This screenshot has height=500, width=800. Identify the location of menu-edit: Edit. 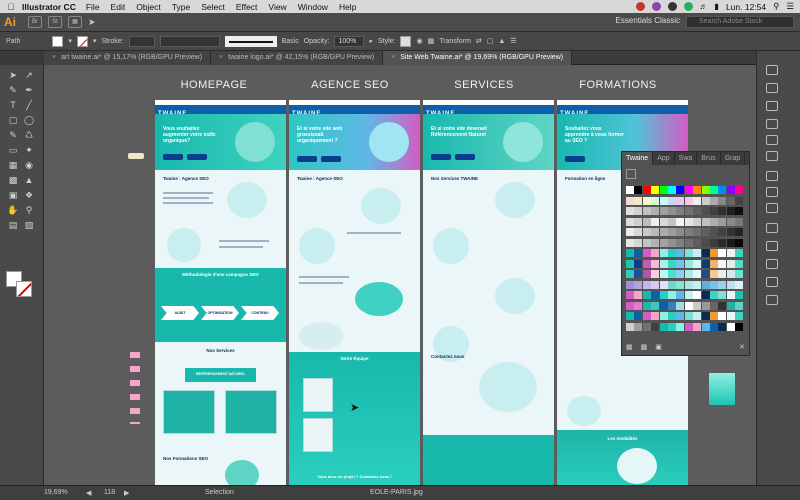
(118, 7).